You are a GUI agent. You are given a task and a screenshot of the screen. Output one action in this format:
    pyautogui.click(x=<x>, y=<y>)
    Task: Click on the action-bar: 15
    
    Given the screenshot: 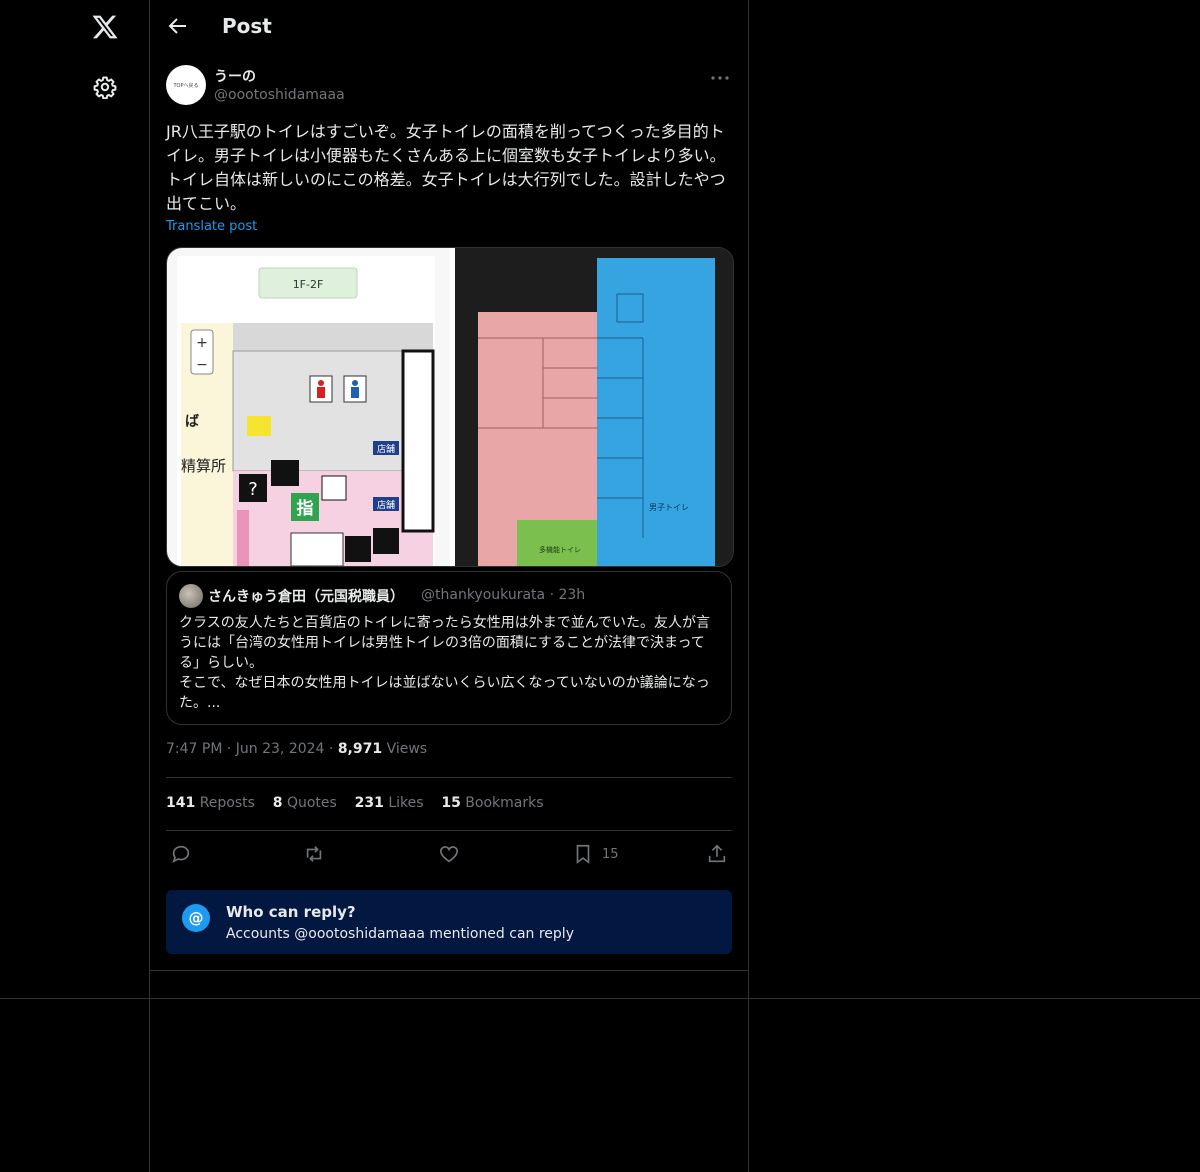 What is the action you would take?
    pyautogui.click(x=449, y=855)
    